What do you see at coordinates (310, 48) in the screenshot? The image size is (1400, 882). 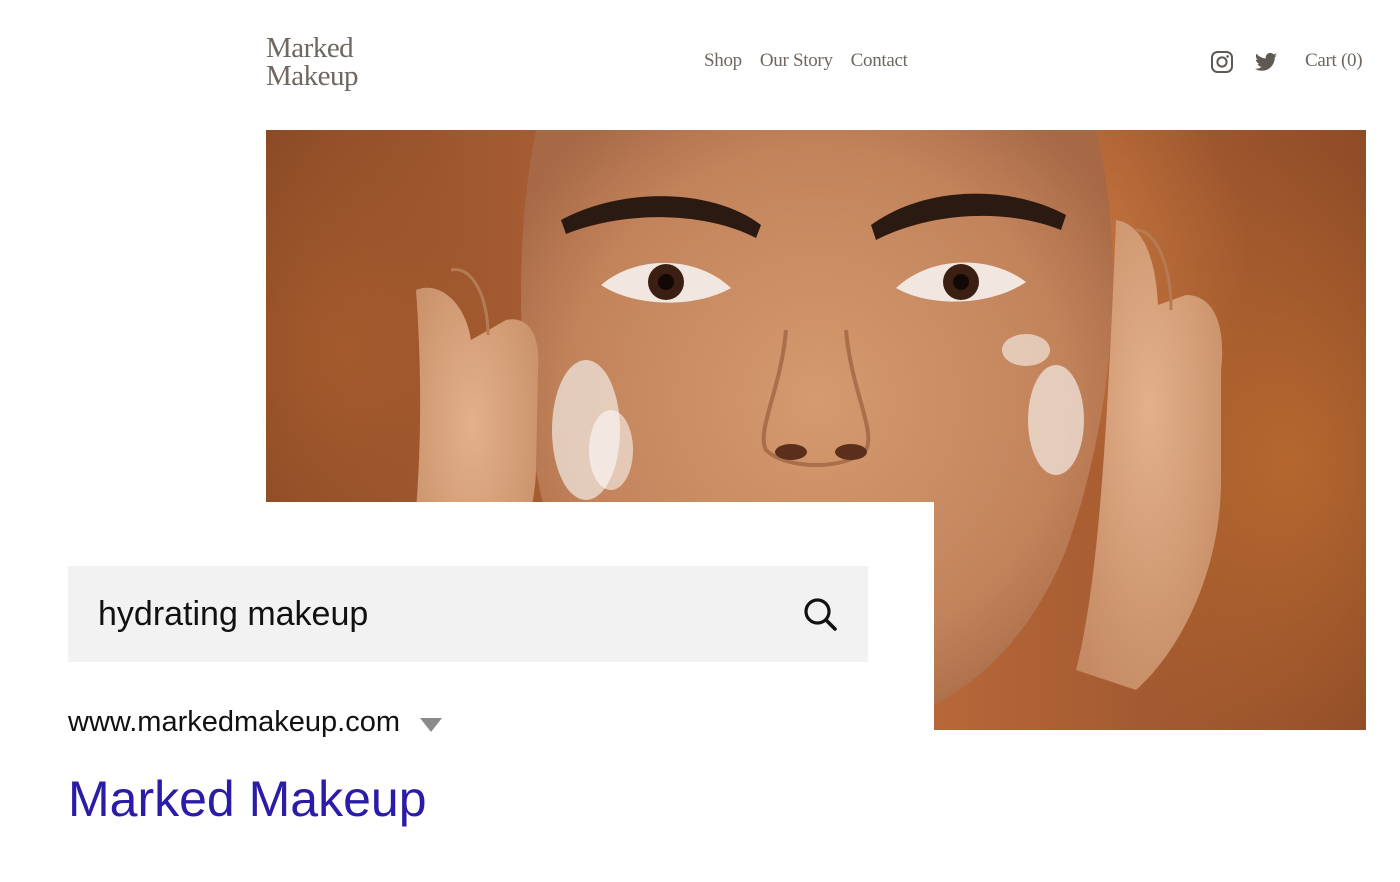 I see `brand-logo-line1: Marked` at bounding box center [310, 48].